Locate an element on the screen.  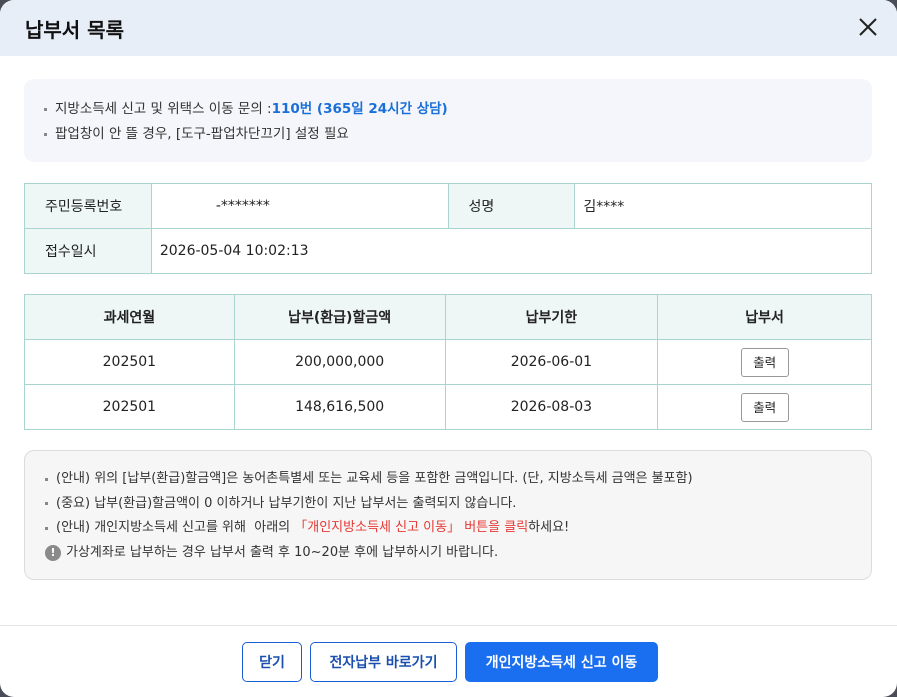
cell-due: 2026-08-03 is located at coordinates (551, 407).